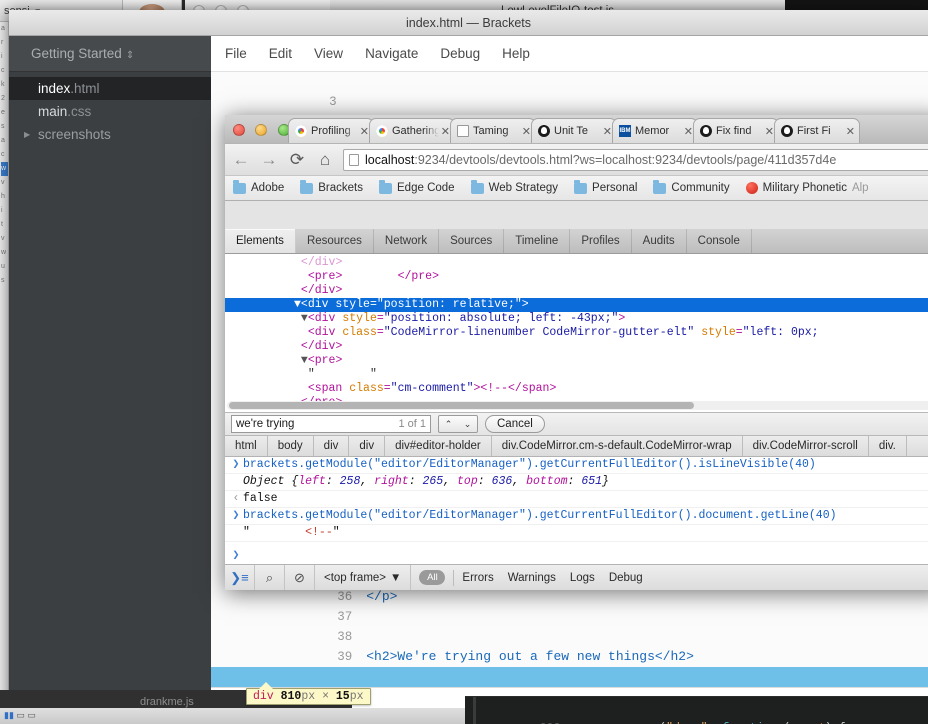 This screenshot has height=724, width=928. I want to click on menu-debug: Debug, so click(460, 53).